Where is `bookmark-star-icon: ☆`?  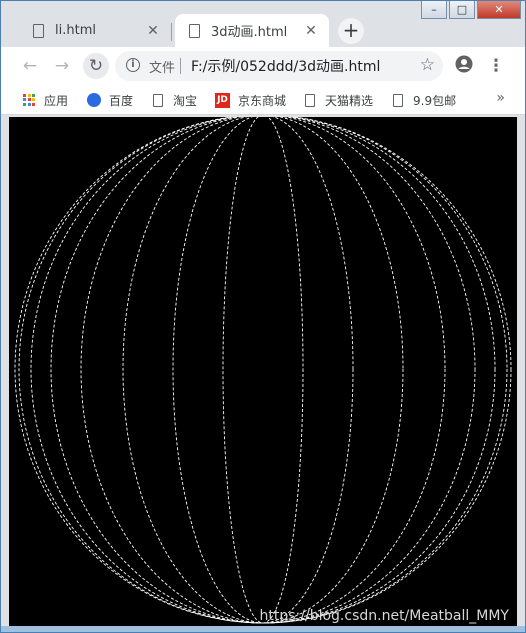 bookmark-star-icon: ☆ is located at coordinates (427, 65).